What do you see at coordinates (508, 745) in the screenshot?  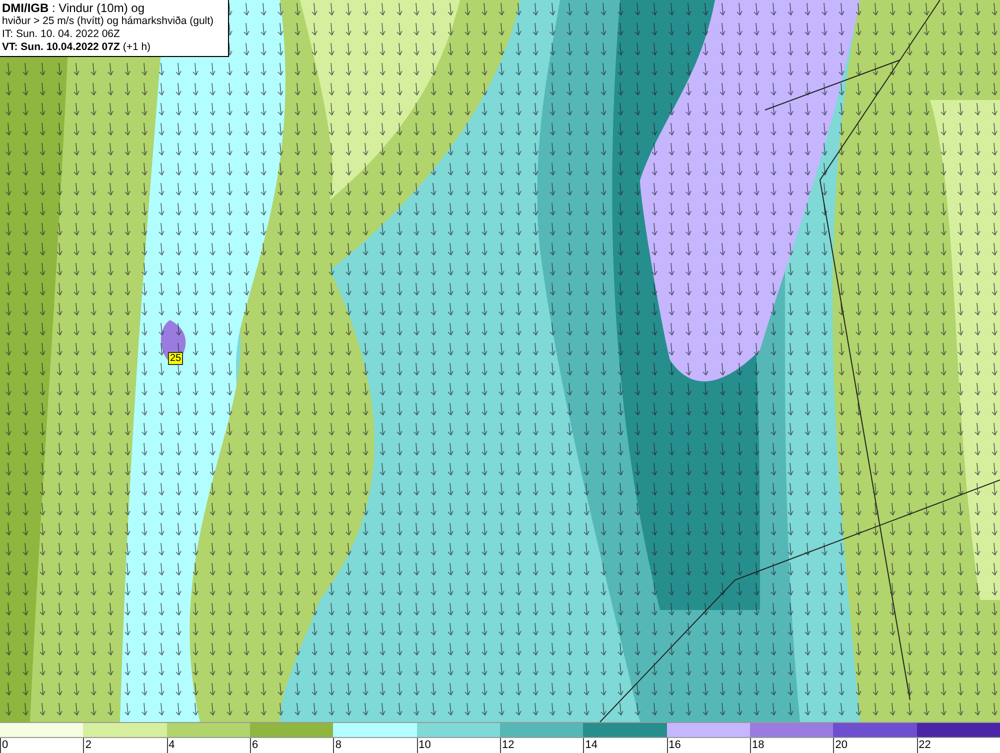 I see `tick-label: 12` at bounding box center [508, 745].